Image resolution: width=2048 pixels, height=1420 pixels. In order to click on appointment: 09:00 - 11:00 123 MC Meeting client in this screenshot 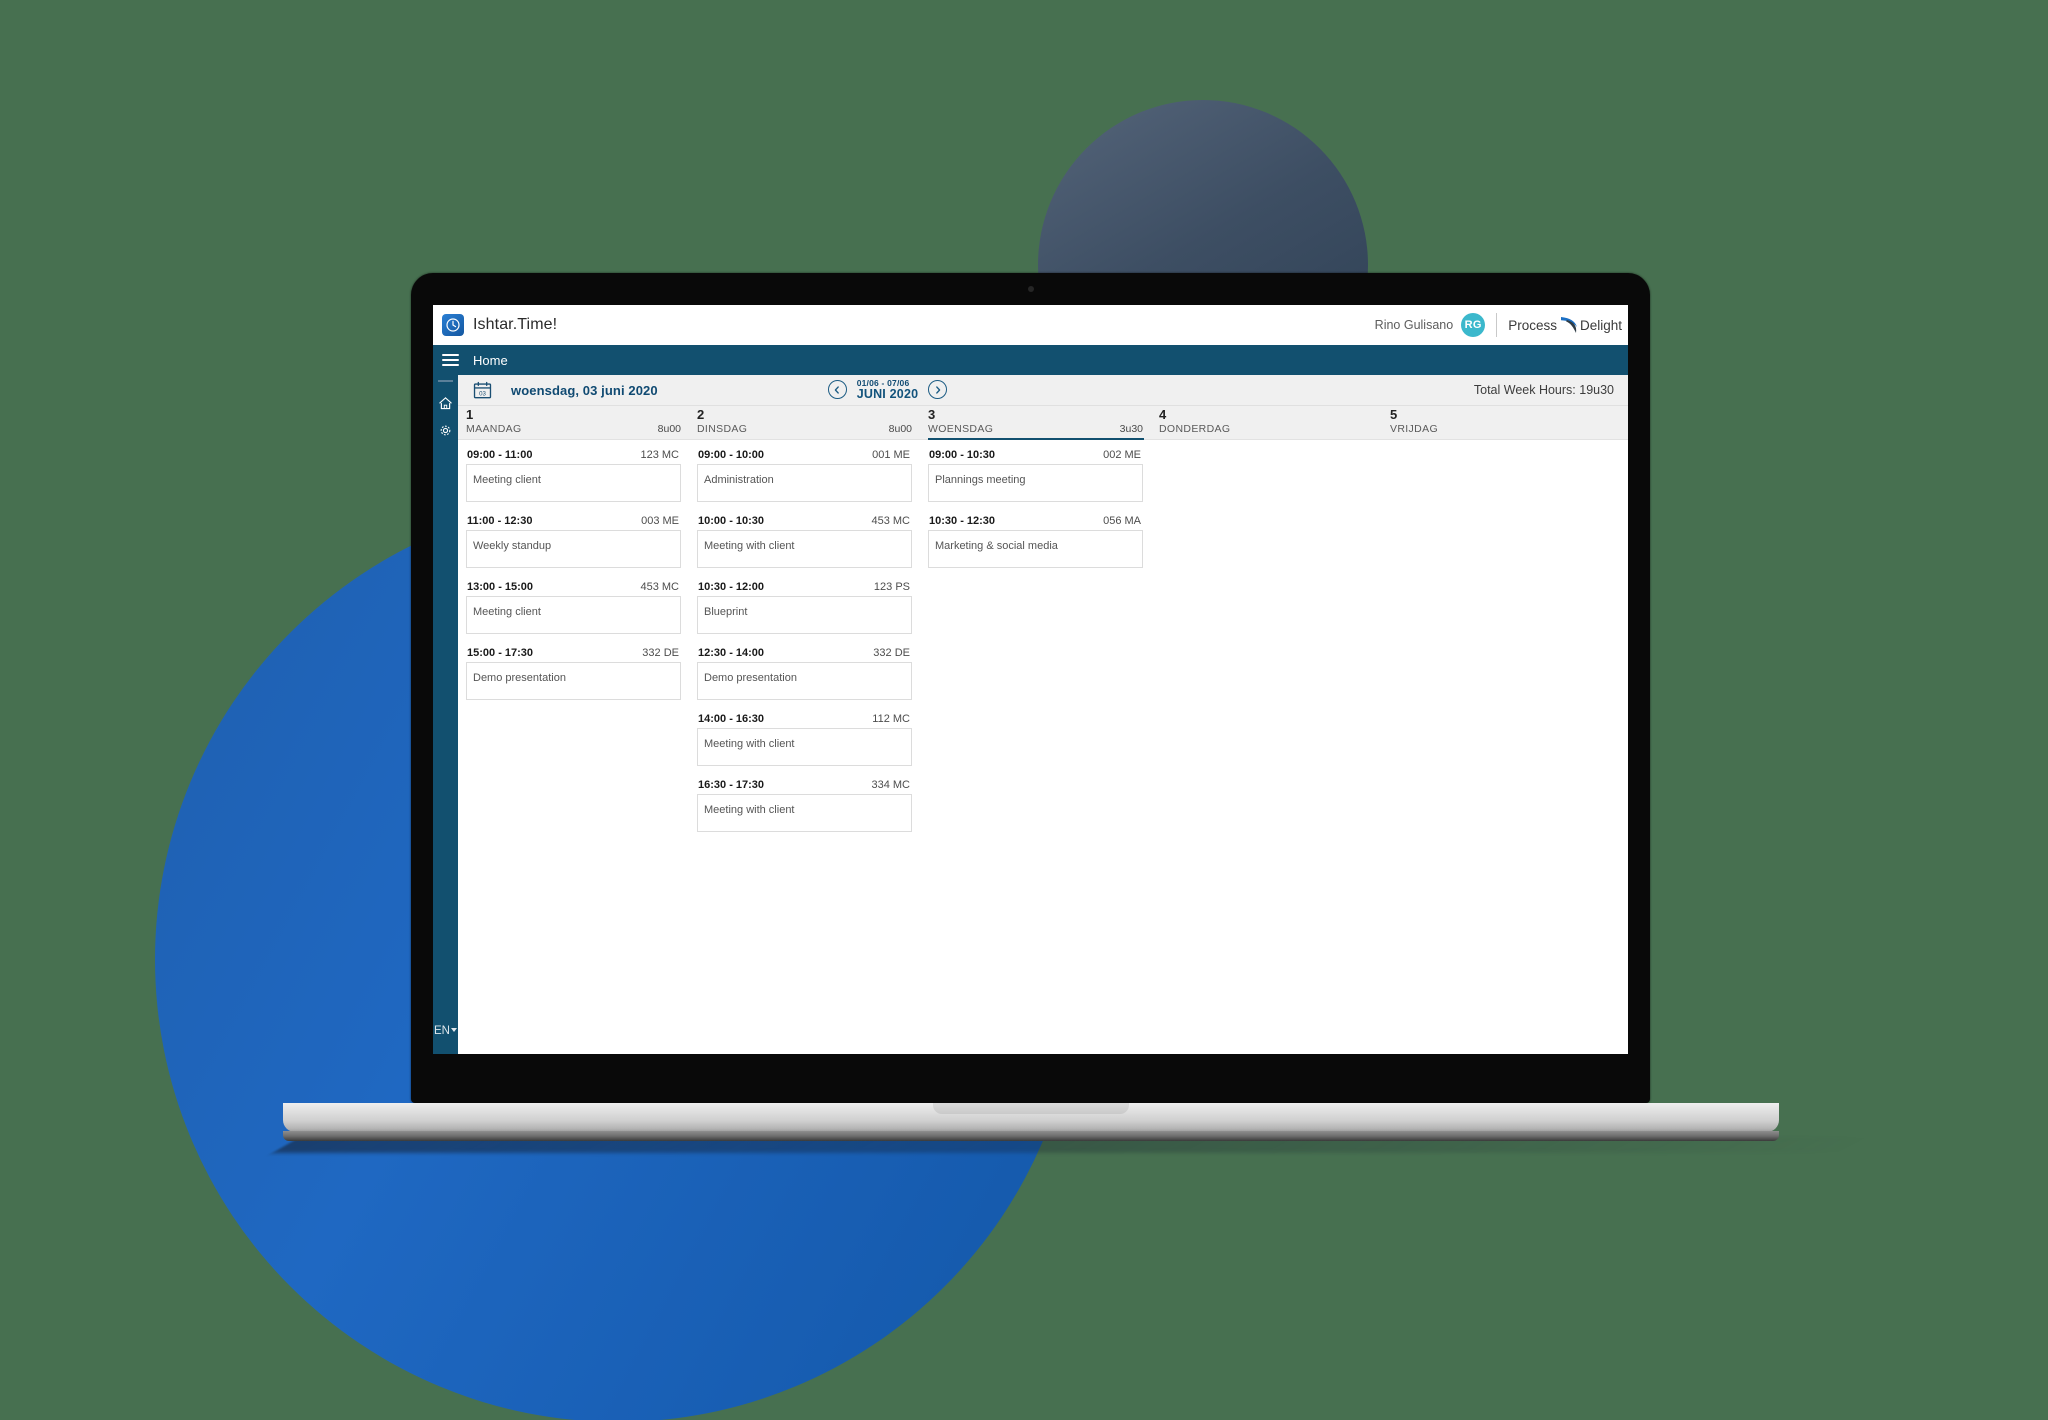, I will do `click(573, 475)`.